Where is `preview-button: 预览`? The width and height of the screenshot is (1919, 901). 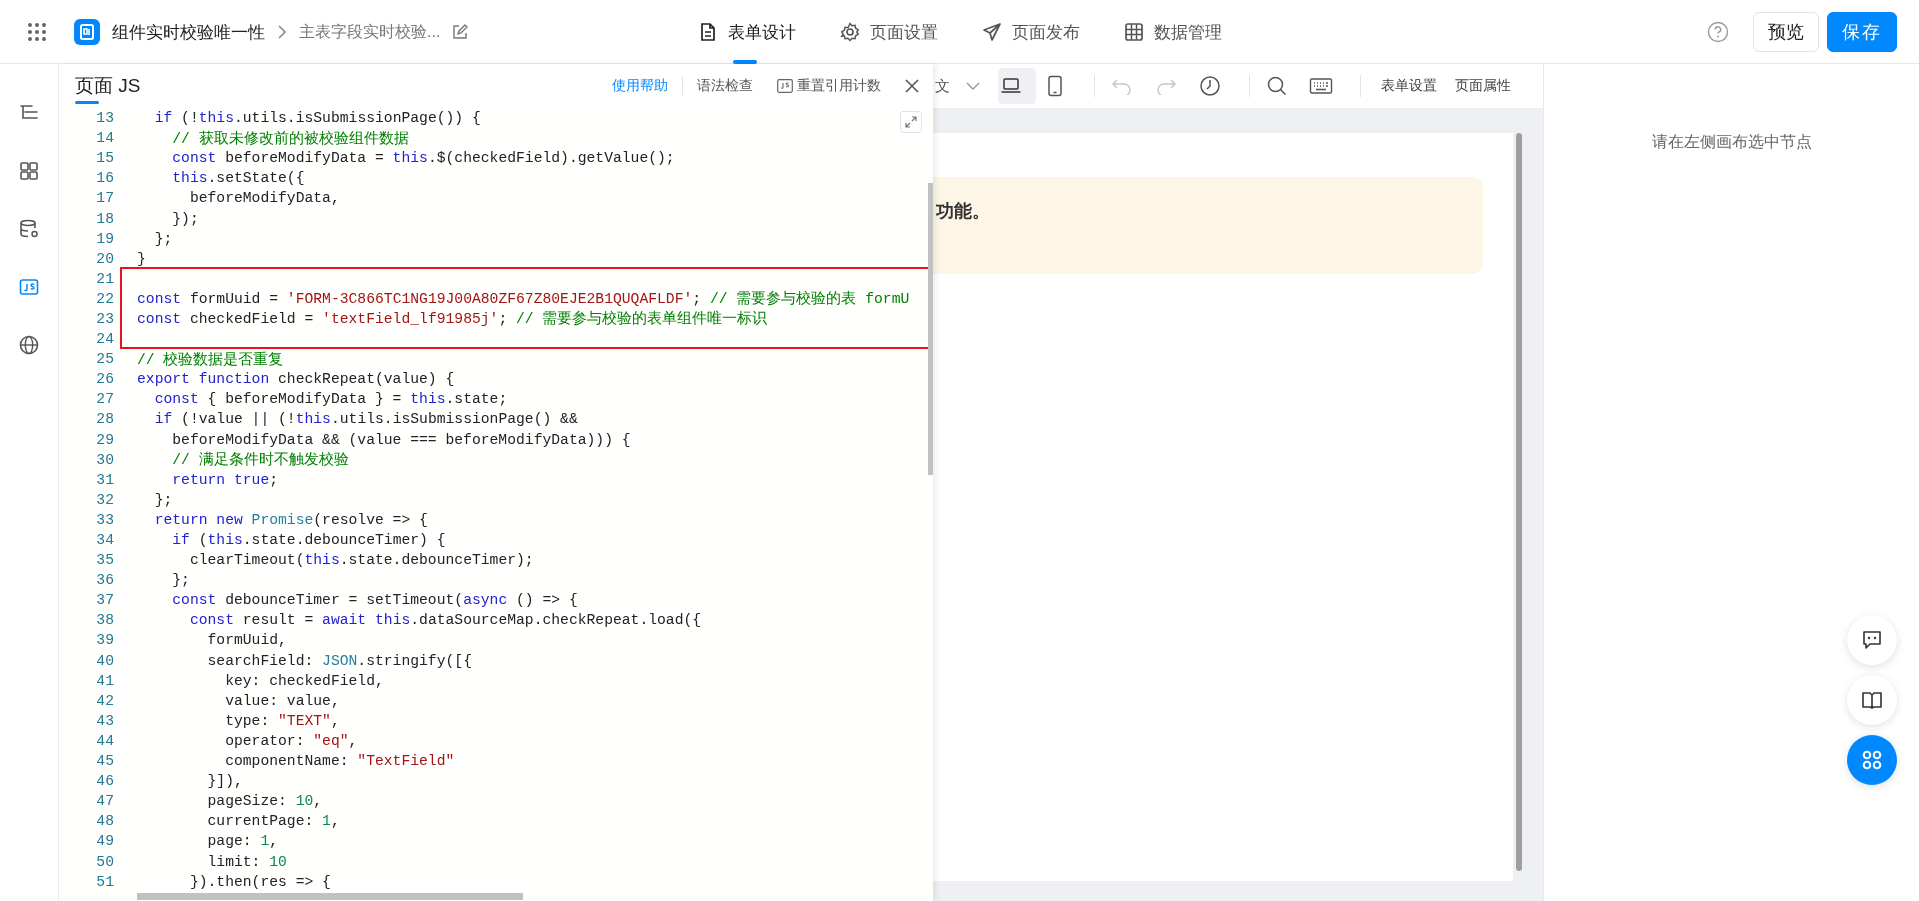
preview-button: 预览 is located at coordinates (1786, 32).